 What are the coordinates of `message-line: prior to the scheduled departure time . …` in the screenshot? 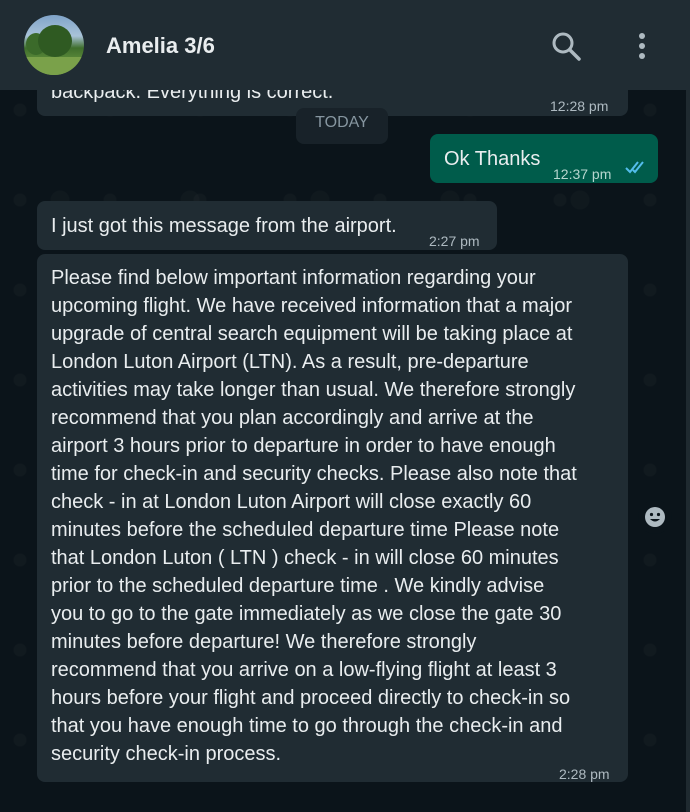 It's located at (298, 586).